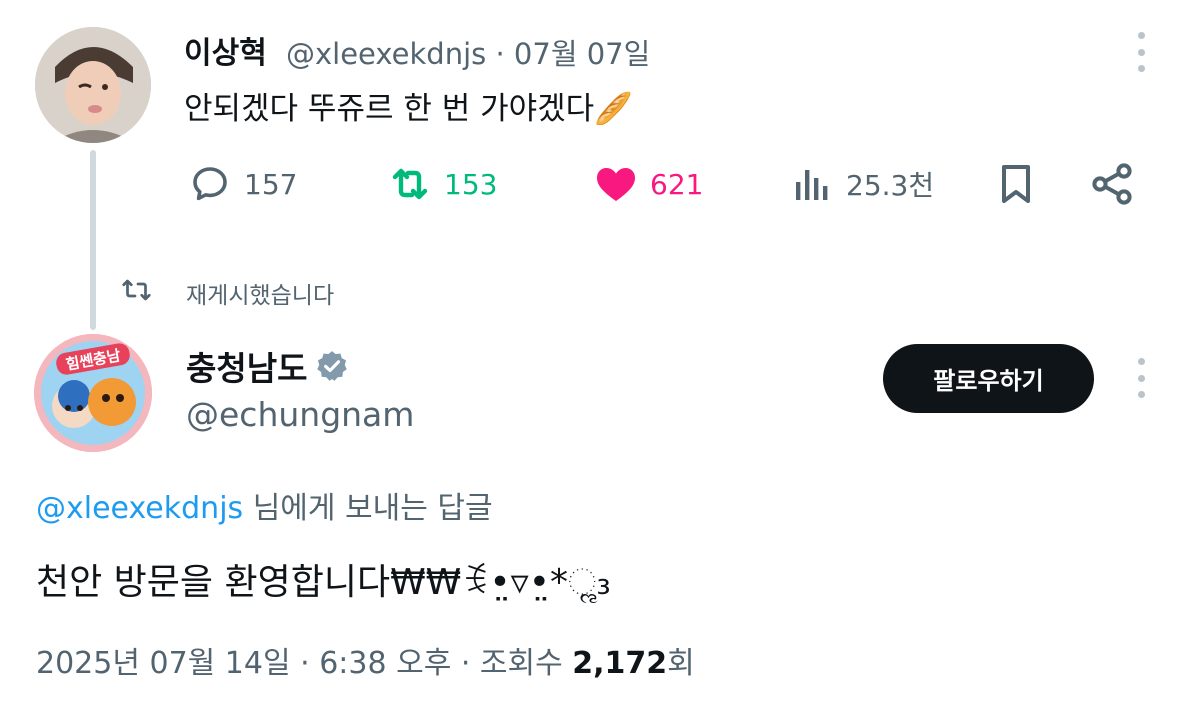  Describe the element at coordinates (681, 663) in the screenshot. I see `views-suffix: 회` at that location.